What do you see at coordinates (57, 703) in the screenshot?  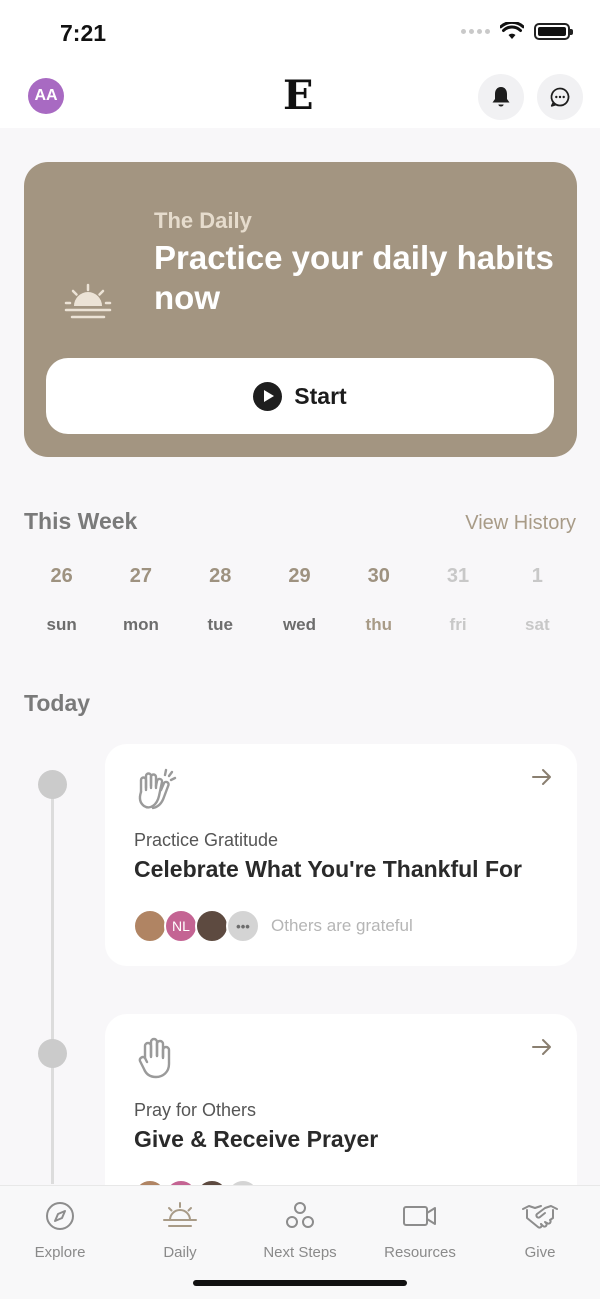 I see `today-heading: Today` at bounding box center [57, 703].